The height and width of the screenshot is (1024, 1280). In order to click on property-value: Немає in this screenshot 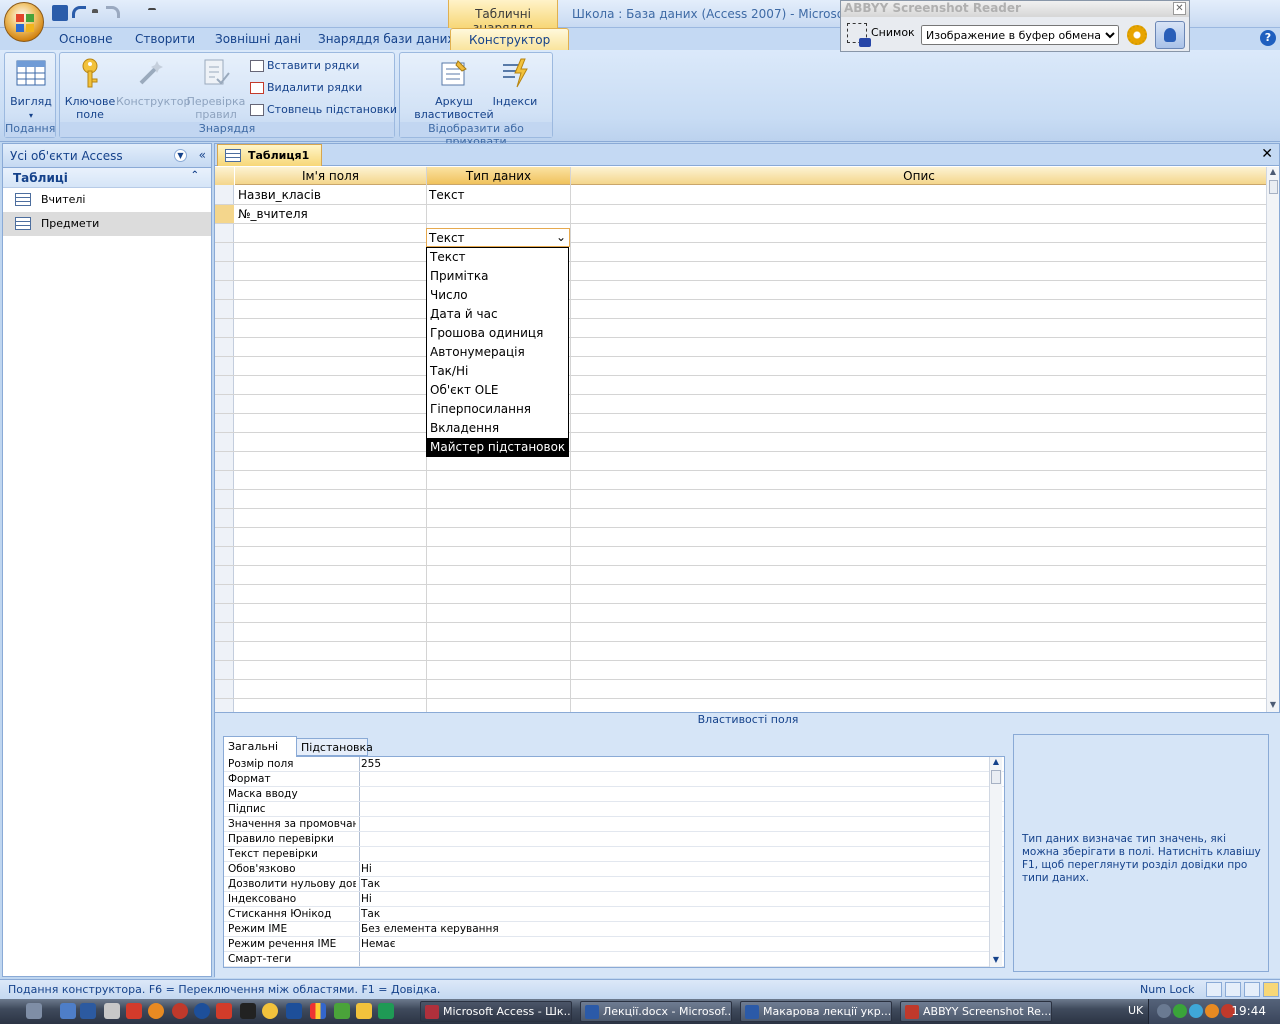, I will do `click(378, 944)`.